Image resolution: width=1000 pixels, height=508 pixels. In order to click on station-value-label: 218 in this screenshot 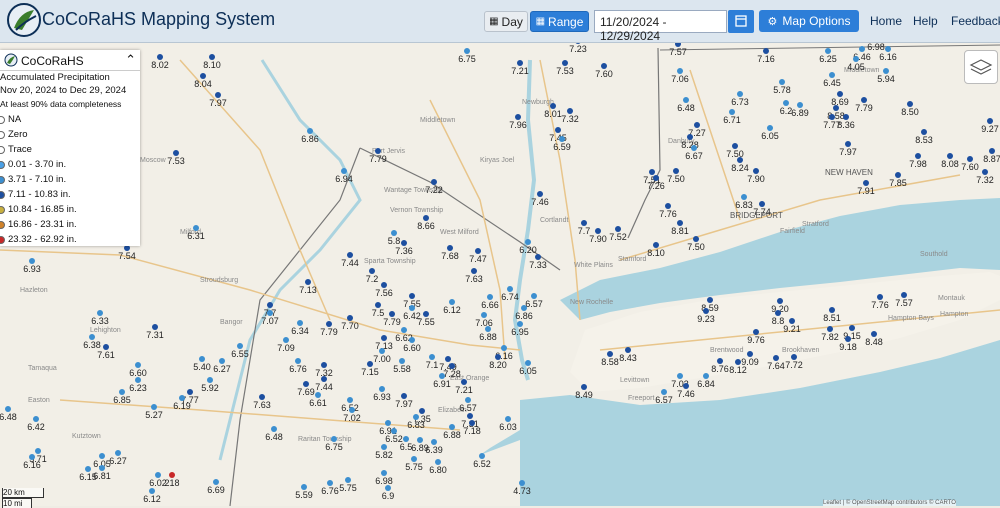, I will do `click(171, 483)`.